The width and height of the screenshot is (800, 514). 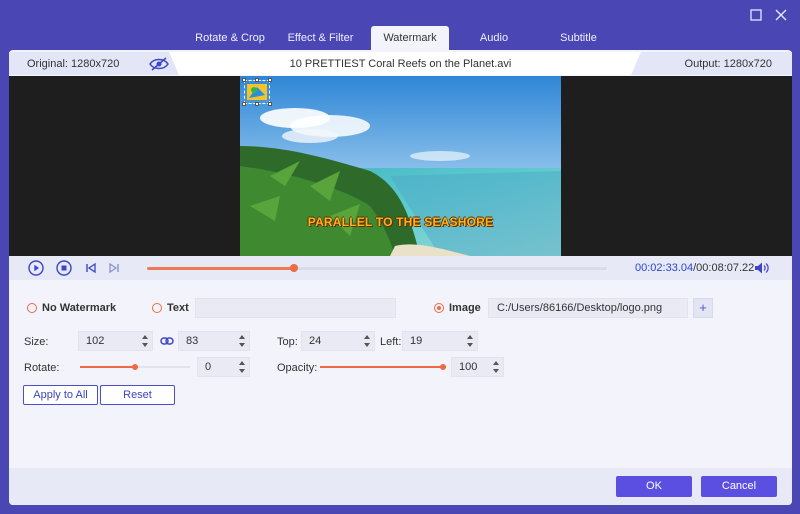 What do you see at coordinates (294, 268) in the screenshot?
I see `progress-thumb` at bounding box center [294, 268].